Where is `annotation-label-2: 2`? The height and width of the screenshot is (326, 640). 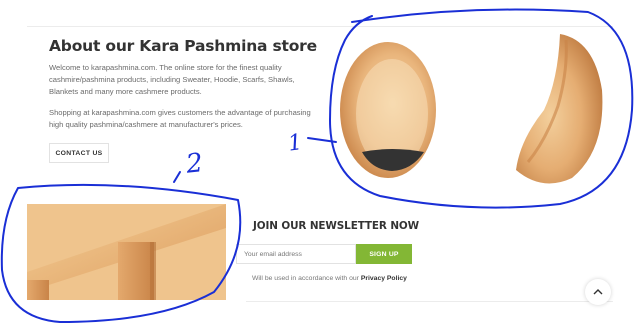
annotation-label-2: 2 is located at coordinates (194, 164).